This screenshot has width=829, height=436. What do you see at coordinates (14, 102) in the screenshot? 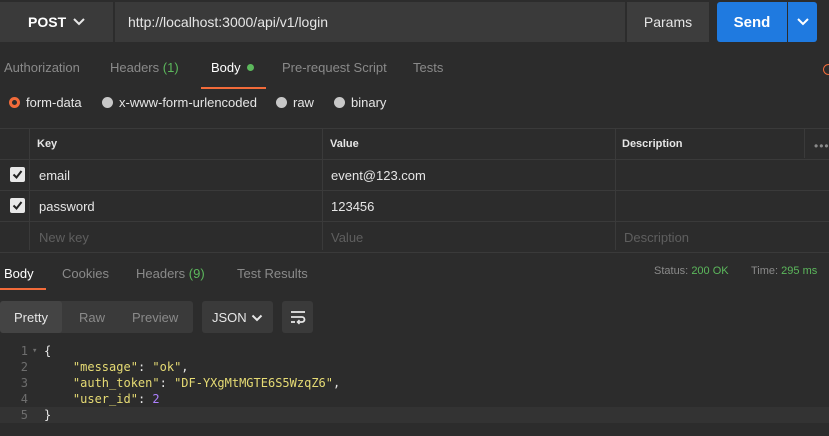
I see `radio-selected-icon` at bounding box center [14, 102].